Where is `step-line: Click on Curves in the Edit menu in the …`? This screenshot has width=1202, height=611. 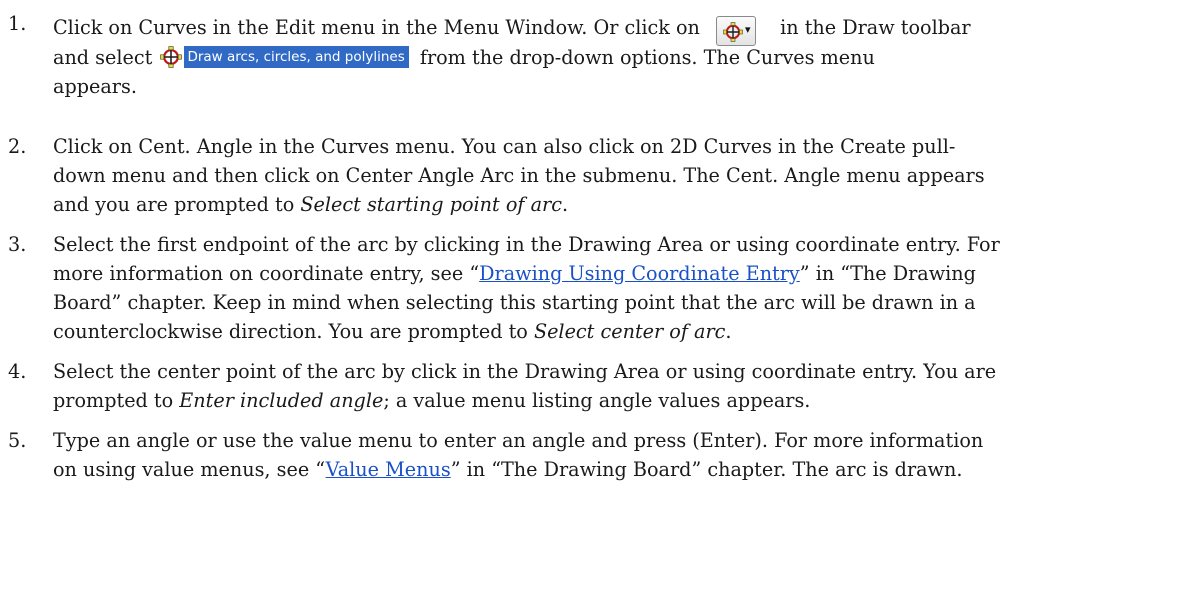 step-line: Click on Curves in the Edit menu in the … is located at coordinates (624, 27).